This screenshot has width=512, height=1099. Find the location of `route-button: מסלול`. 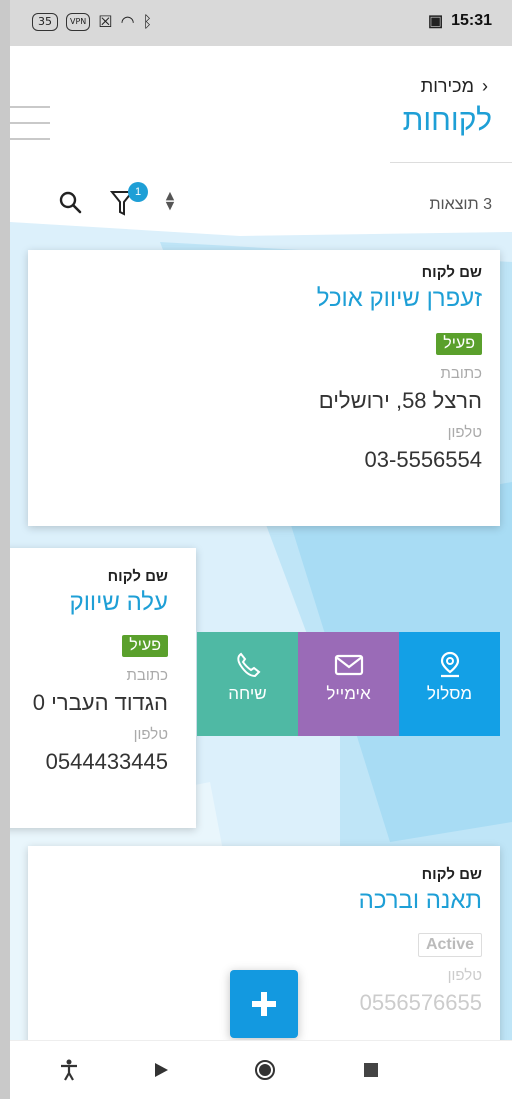

route-button: מסלול is located at coordinates (449, 684).